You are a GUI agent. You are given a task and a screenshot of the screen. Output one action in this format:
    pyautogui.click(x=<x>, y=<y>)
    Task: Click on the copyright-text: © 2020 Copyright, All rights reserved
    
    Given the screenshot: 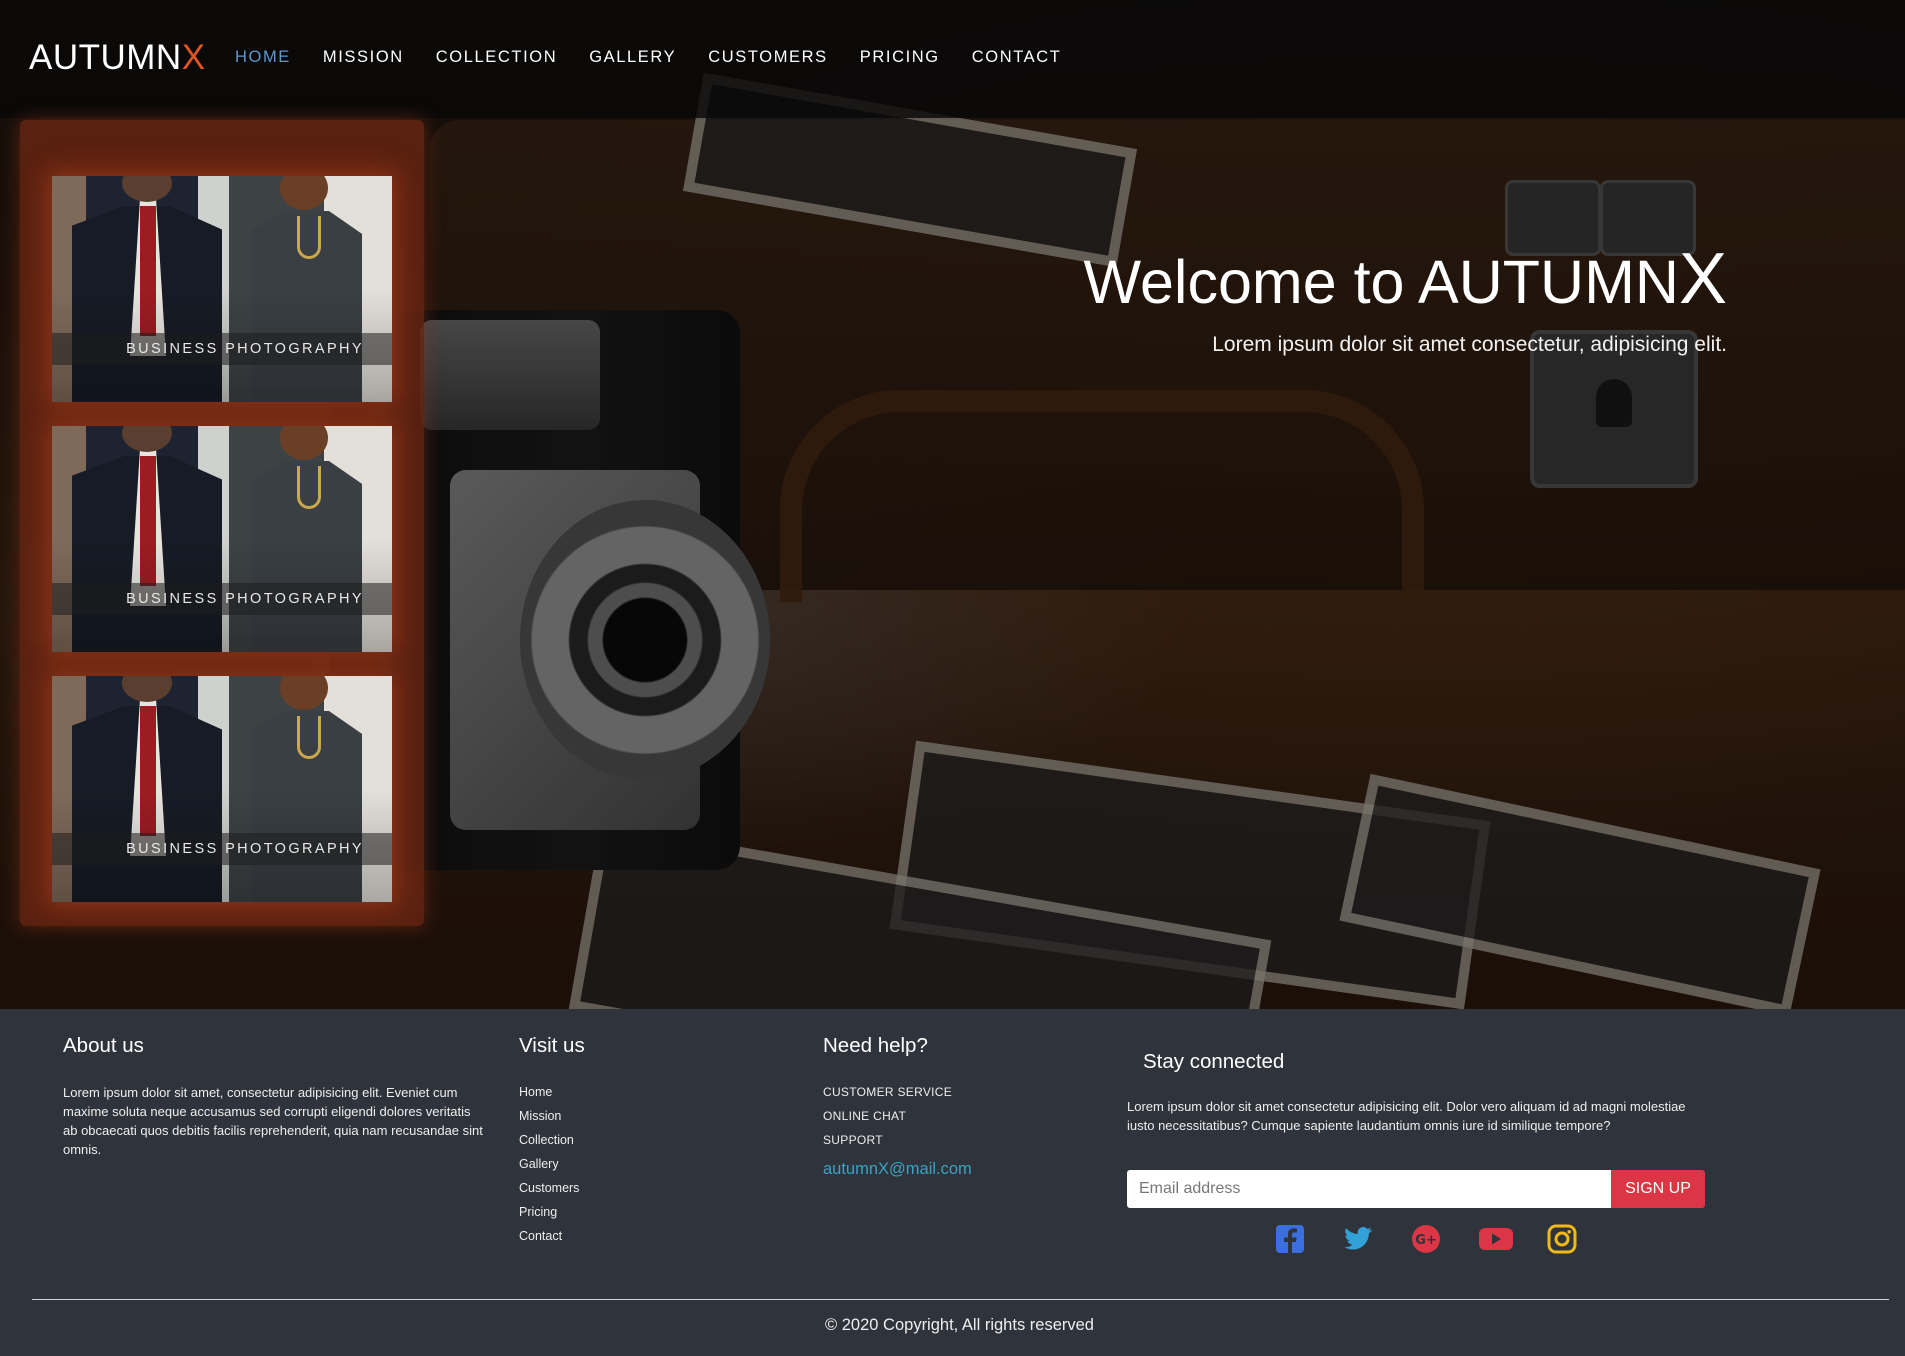 What is the action you would take?
    pyautogui.click(x=959, y=1325)
    